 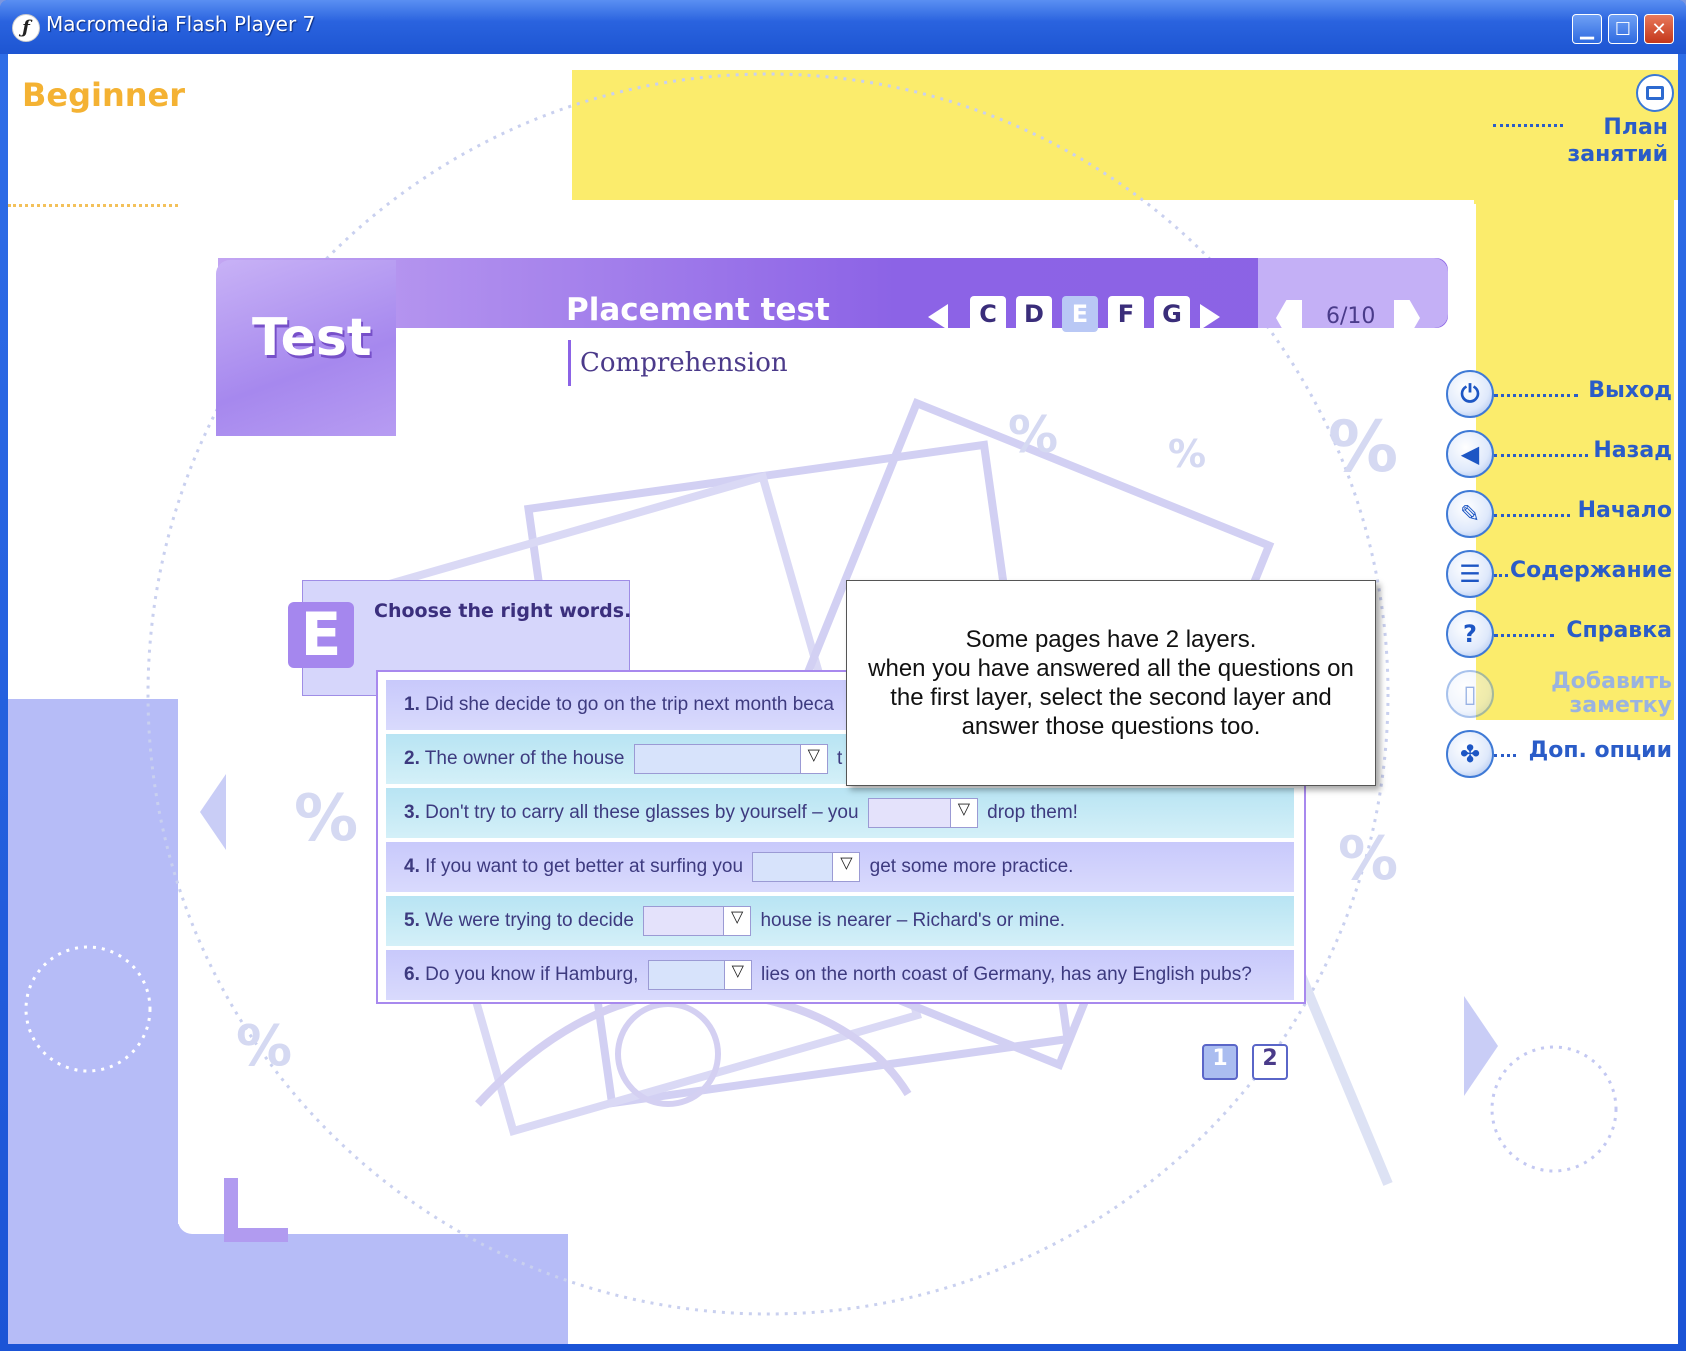 What do you see at coordinates (1619, 630) in the screenshot?
I see `menu-help-label: Справка` at bounding box center [1619, 630].